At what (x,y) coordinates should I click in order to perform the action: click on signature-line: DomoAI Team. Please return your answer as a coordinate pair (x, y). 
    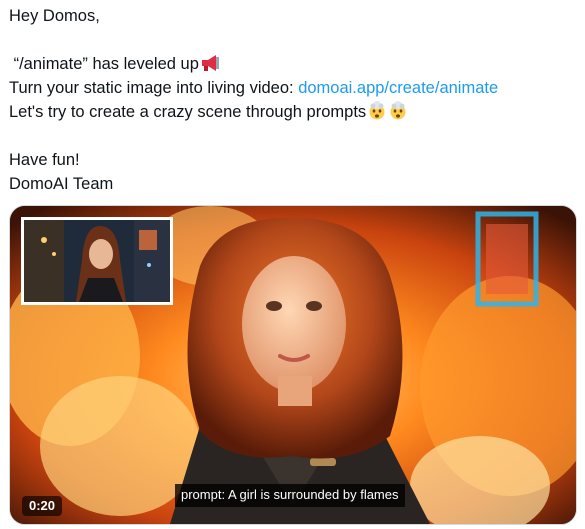
    Looking at the image, I should click on (61, 184).